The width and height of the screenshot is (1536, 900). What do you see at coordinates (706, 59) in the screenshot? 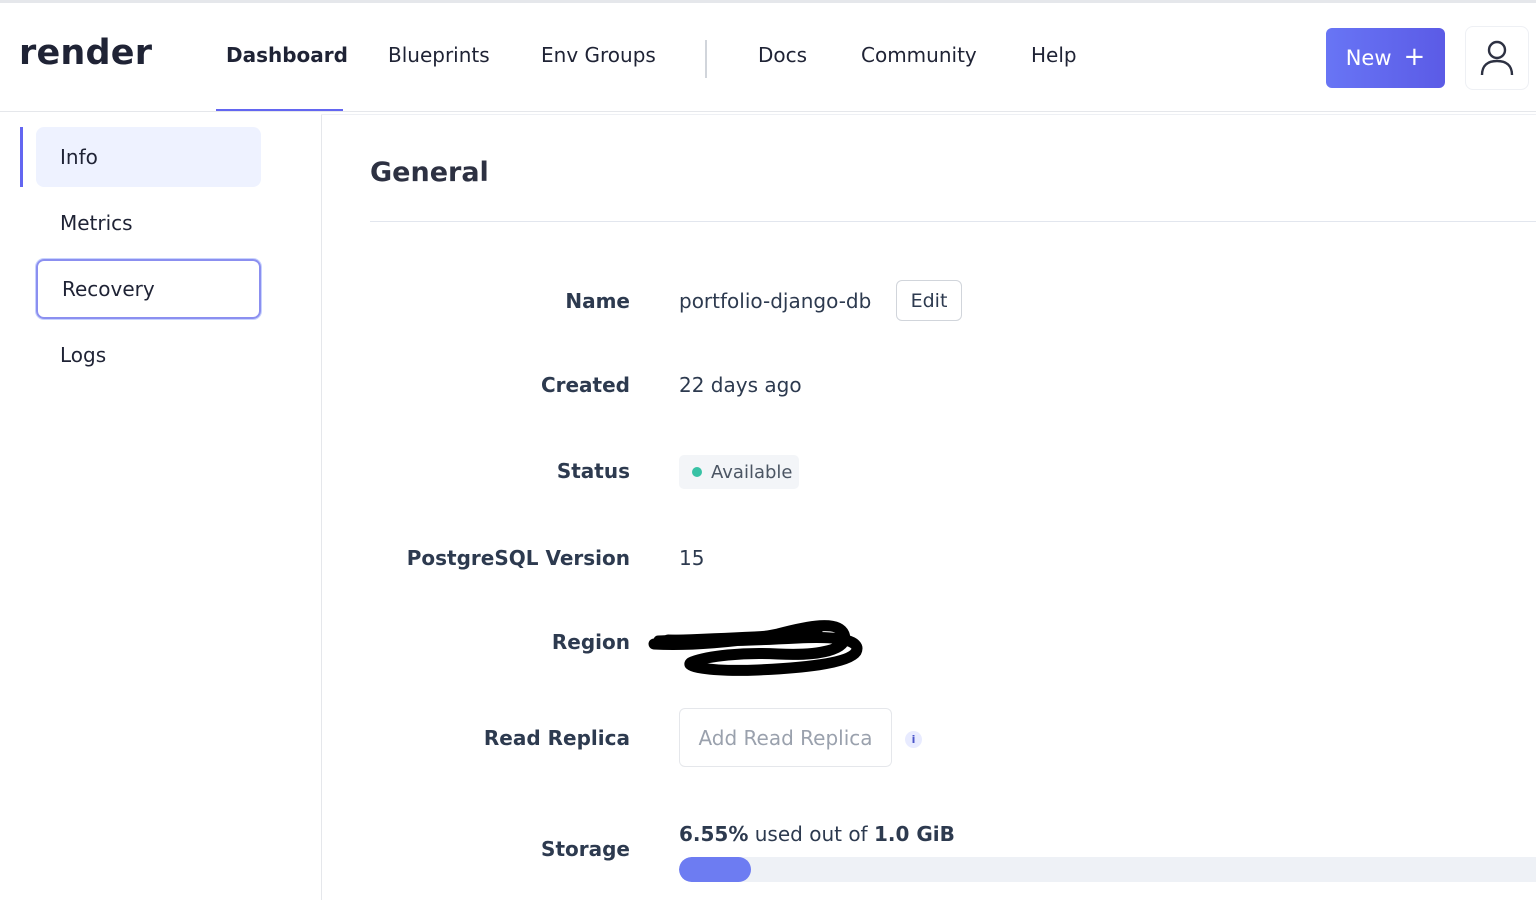
I see `nav-divider` at bounding box center [706, 59].